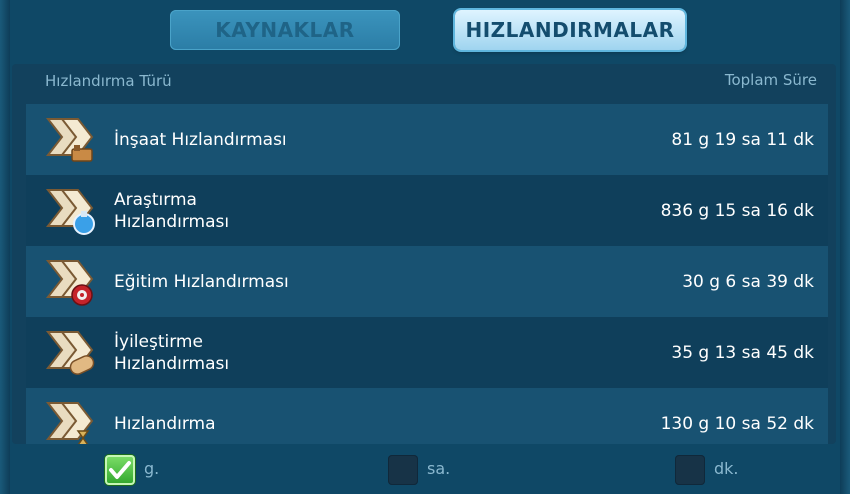 The image size is (850, 494). I want to click on frame-right-border, so click(845, 247).